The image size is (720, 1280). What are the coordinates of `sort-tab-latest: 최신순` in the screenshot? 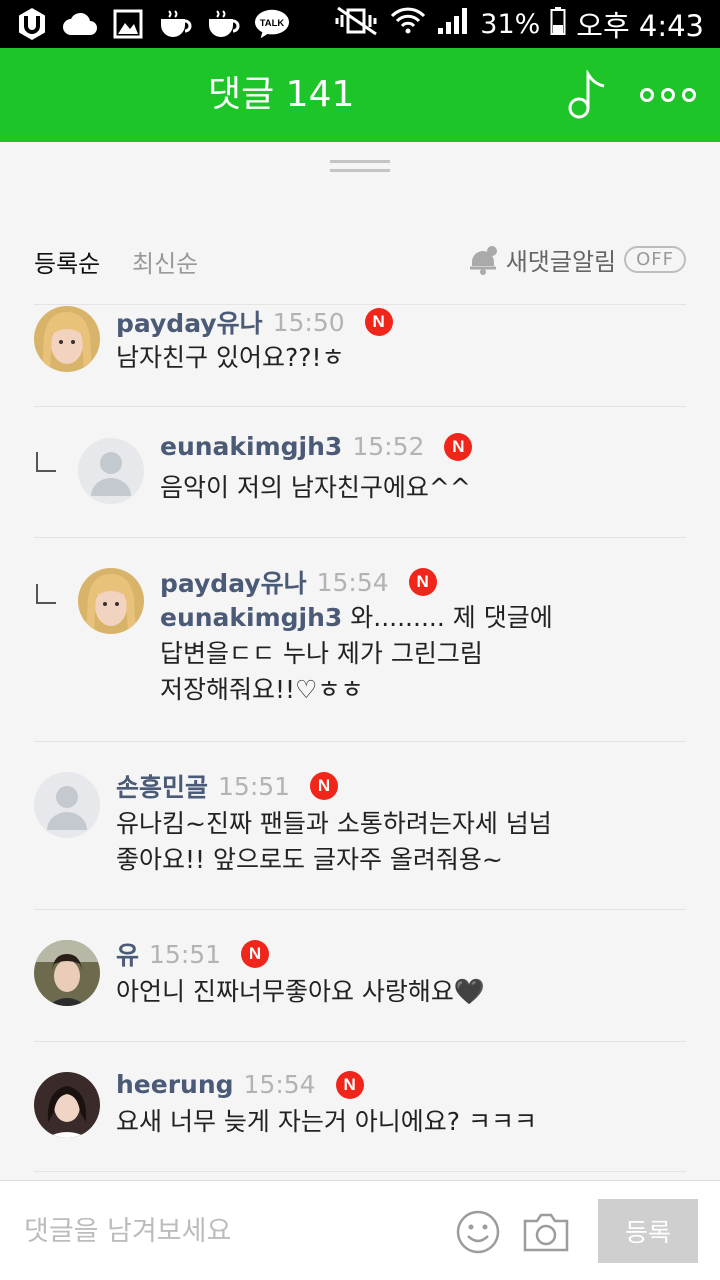 It's located at (165, 261).